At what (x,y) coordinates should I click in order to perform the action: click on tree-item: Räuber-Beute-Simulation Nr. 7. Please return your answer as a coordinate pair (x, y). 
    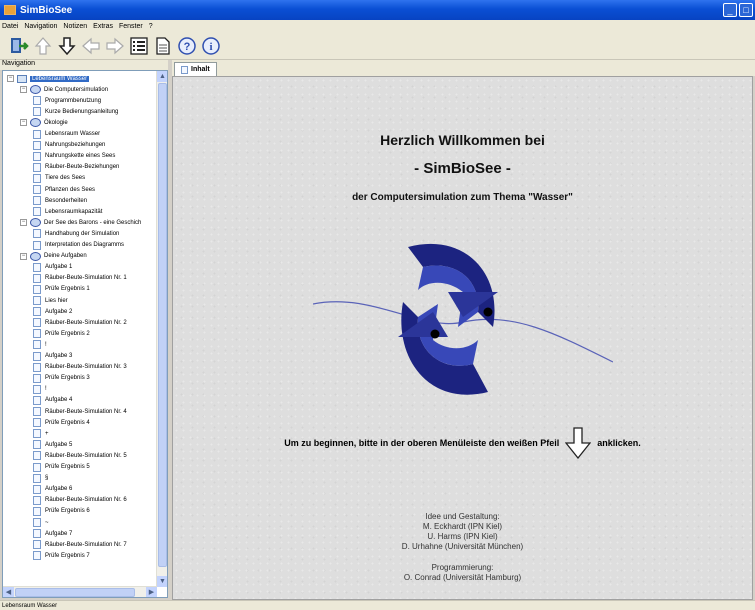
    Looking at the image, I should click on (80, 544).